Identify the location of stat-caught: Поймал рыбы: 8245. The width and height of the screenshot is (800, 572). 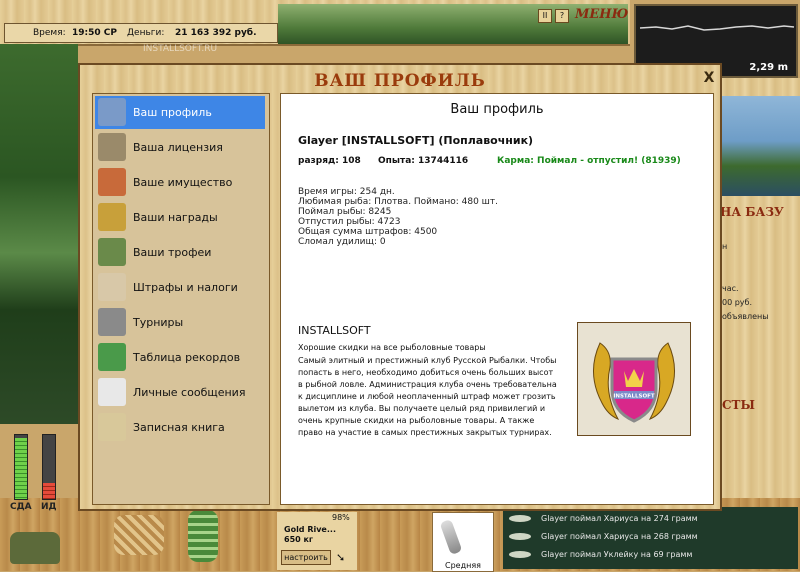
(345, 212).